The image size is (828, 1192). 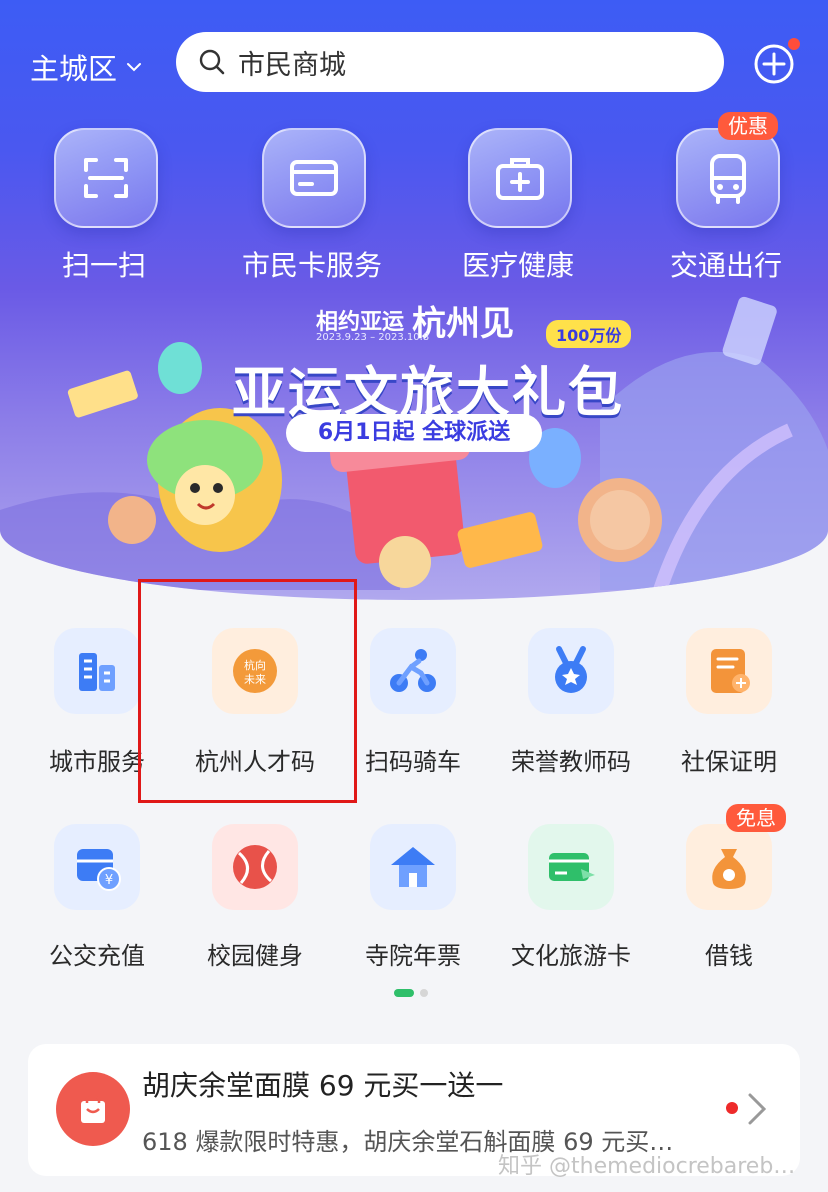 I want to click on banner-quantity-tag: 100万份, so click(x=589, y=334).